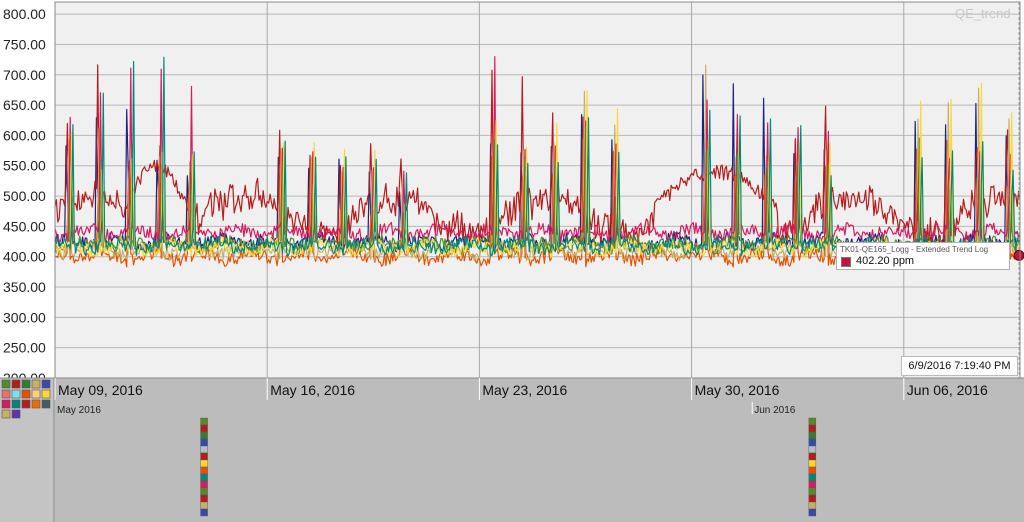 This screenshot has width=1024, height=522. What do you see at coordinates (24, 14) in the screenshot?
I see `y-tick-label: 800.00` at bounding box center [24, 14].